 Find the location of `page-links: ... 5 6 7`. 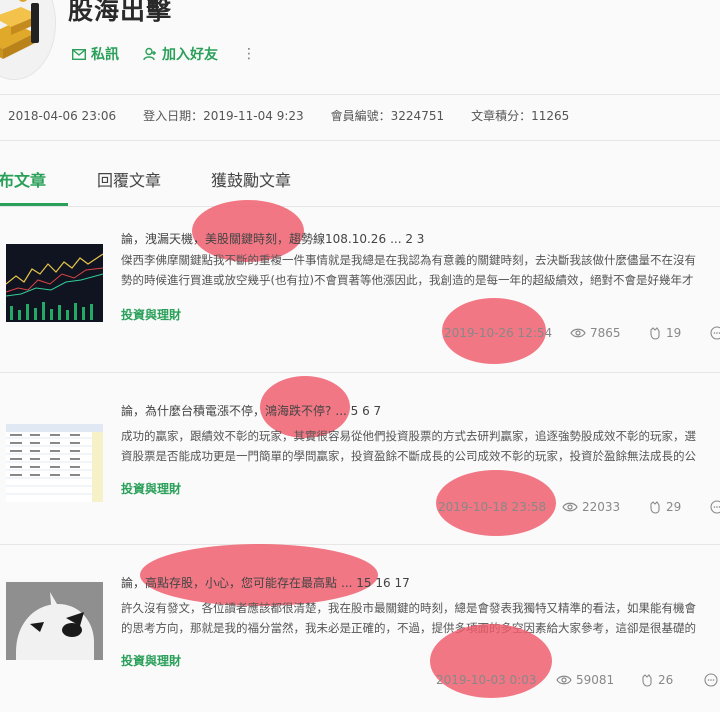

page-links: ... 5 6 7 is located at coordinates (358, 411).